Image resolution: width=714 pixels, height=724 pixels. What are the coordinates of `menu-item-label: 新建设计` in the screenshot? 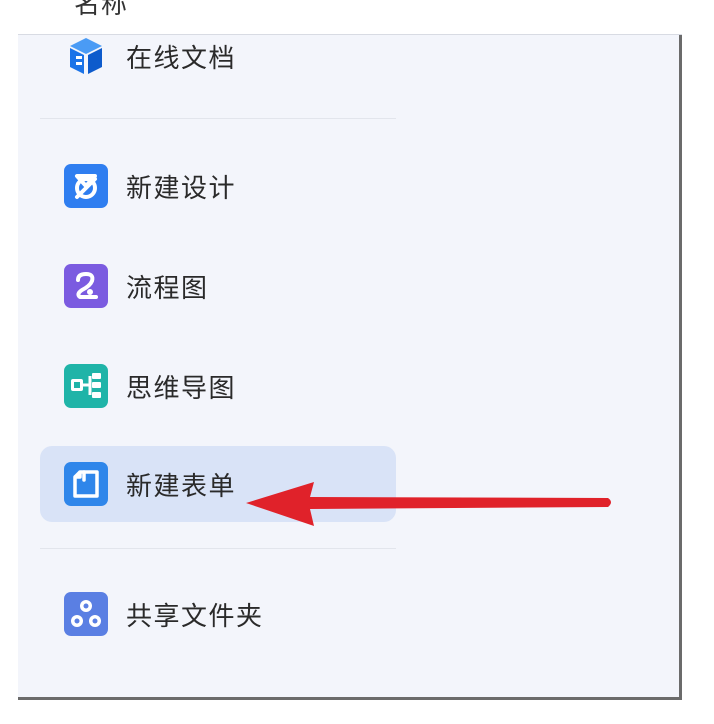 It's located at (181, 188).